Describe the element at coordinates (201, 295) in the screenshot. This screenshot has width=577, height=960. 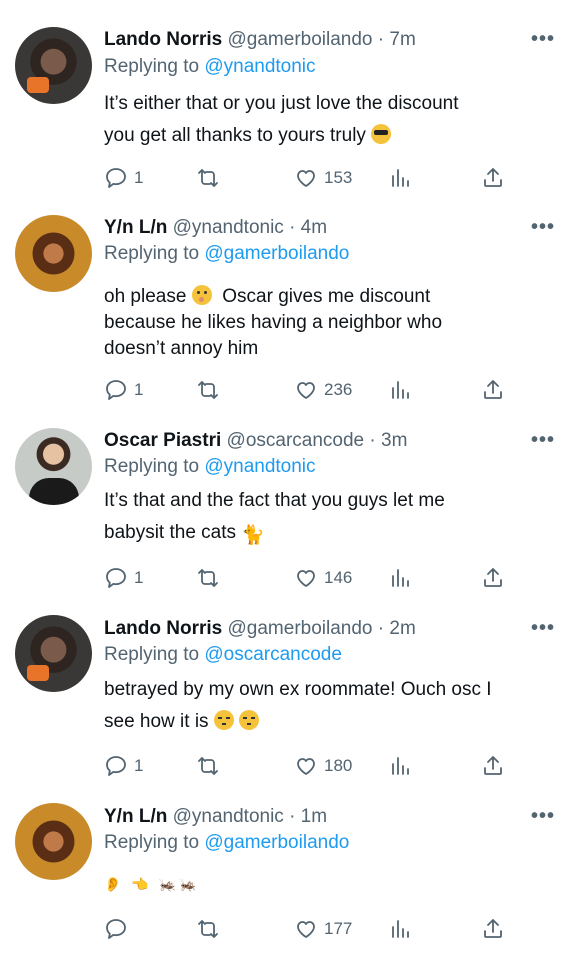
I see `flushed-emoji-icon` at that location.